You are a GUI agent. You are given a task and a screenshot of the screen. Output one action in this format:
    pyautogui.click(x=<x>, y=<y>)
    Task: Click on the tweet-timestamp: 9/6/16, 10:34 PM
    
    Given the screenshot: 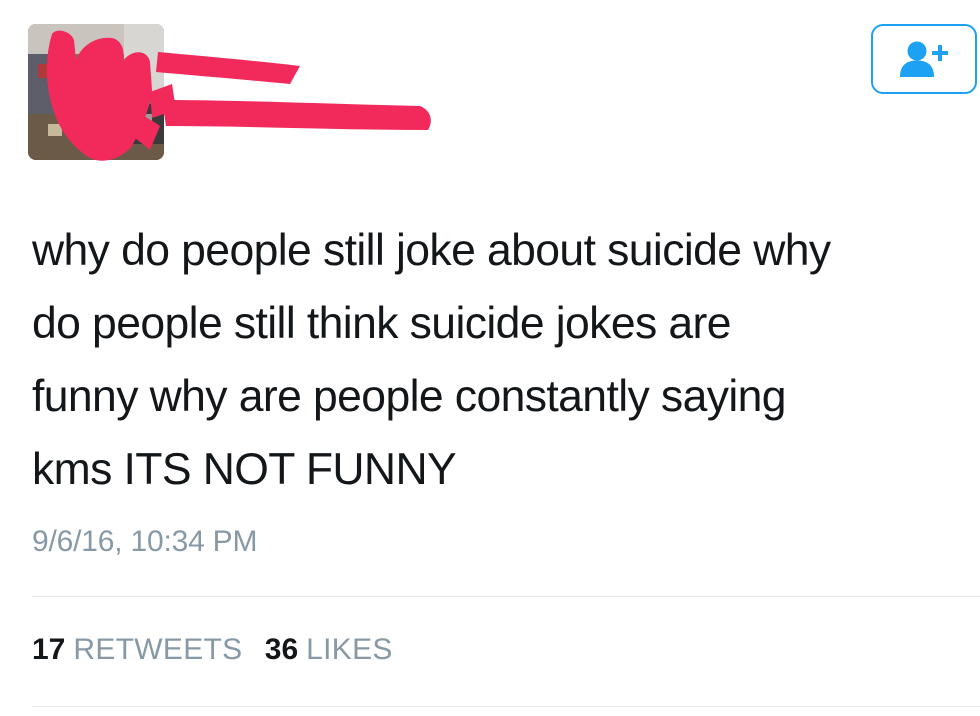 What is the action you would take?
    pyautogui.click(x=144, y=542)
    